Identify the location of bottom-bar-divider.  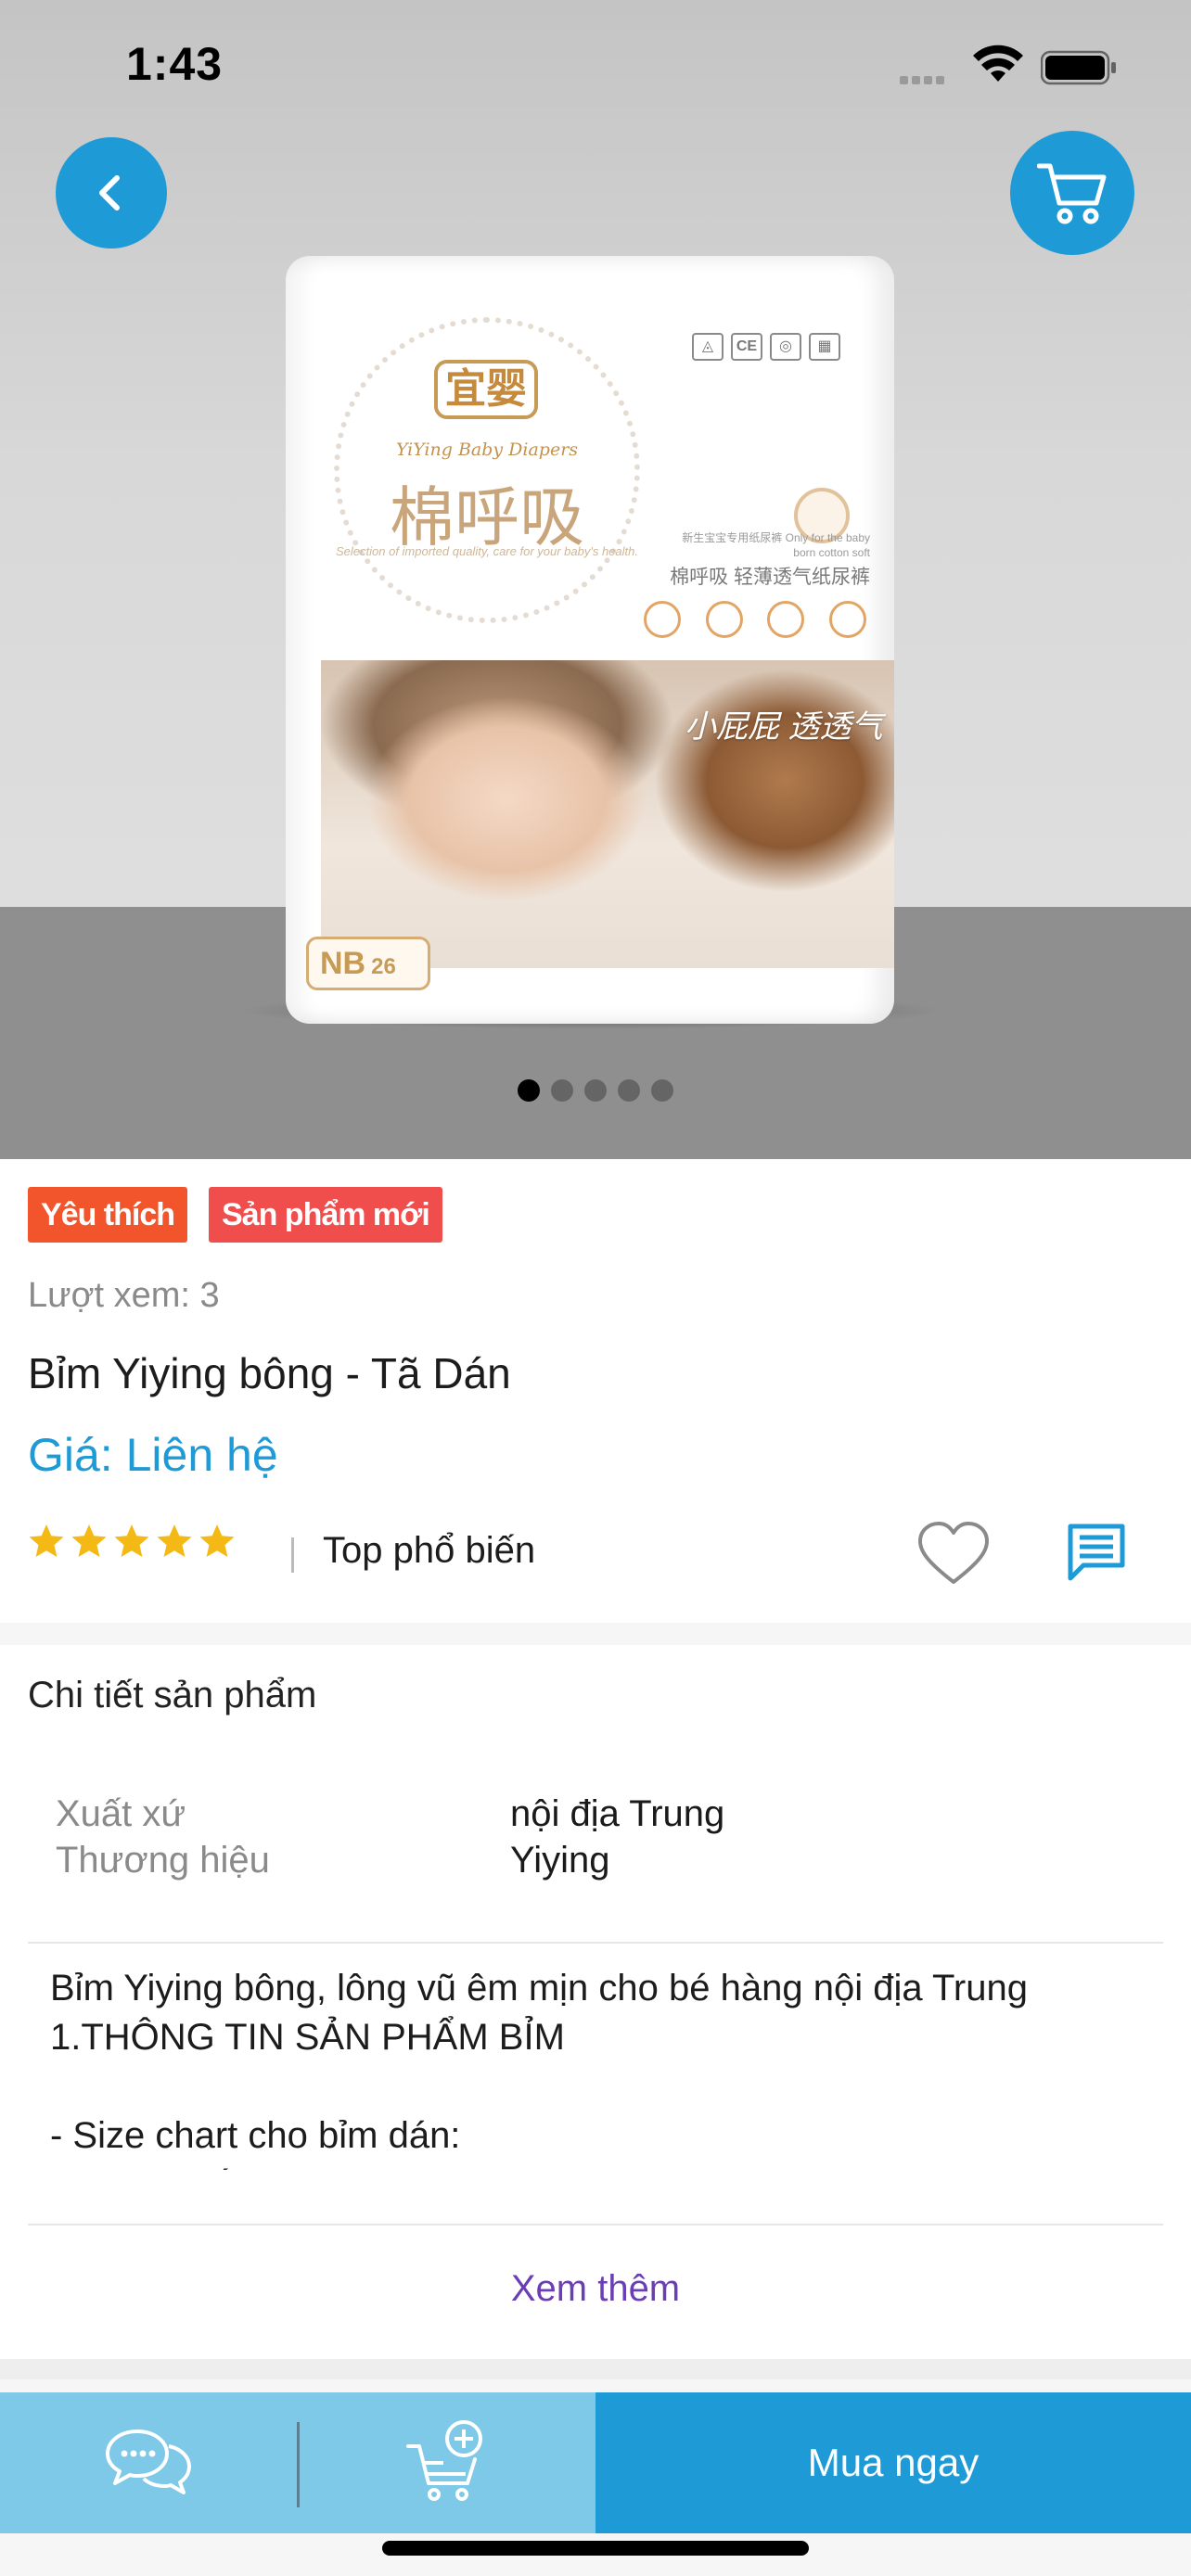
(298, 2464).